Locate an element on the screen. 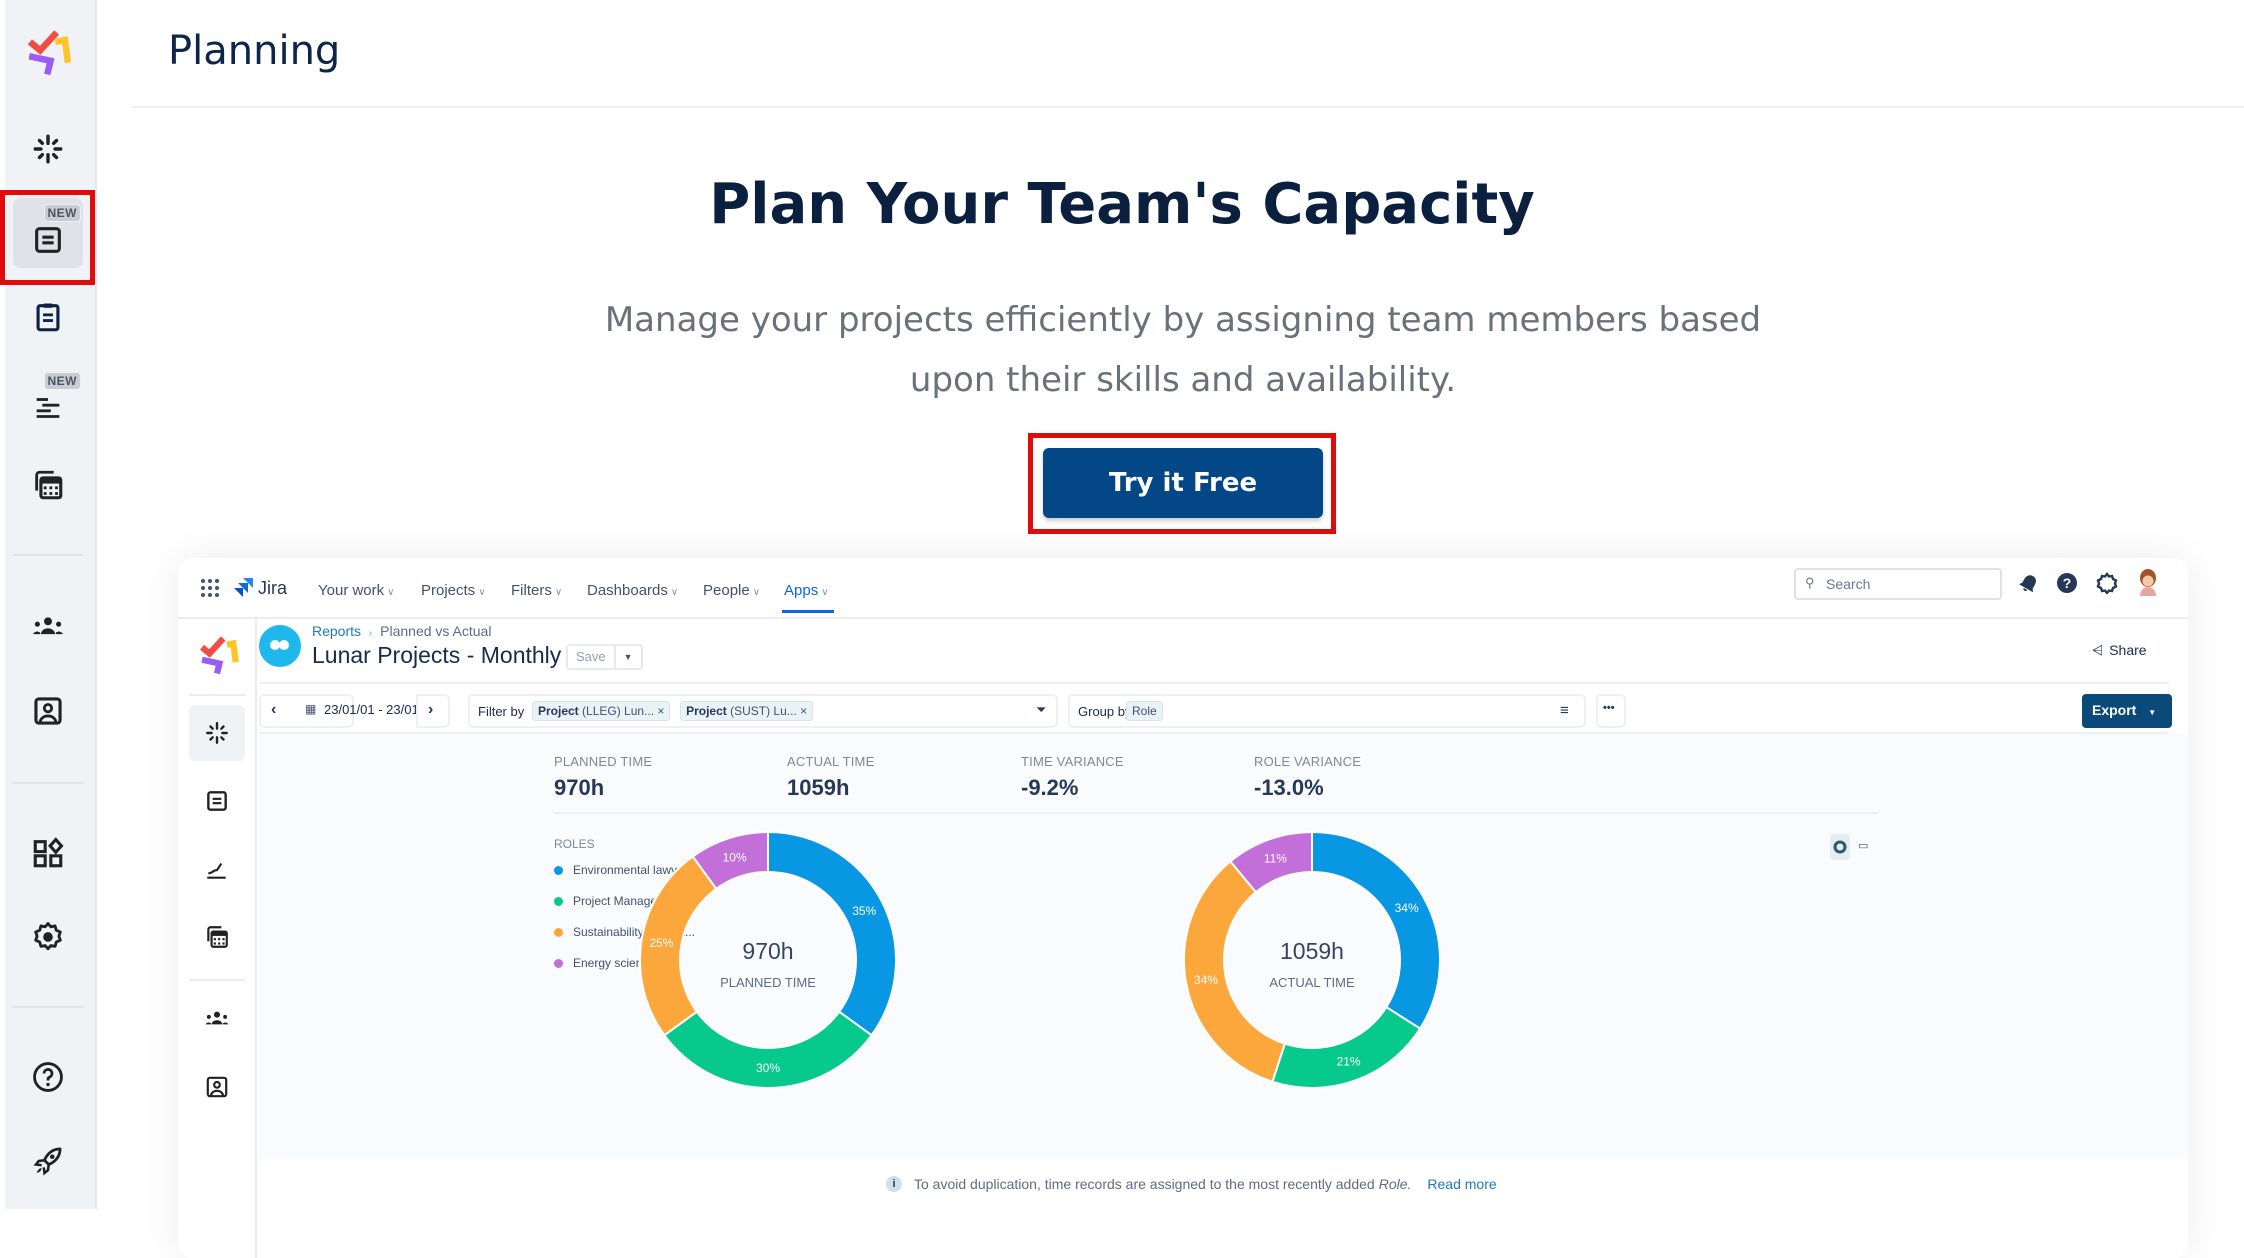  donut-chart-icon is located at coordinates (1840, 847).